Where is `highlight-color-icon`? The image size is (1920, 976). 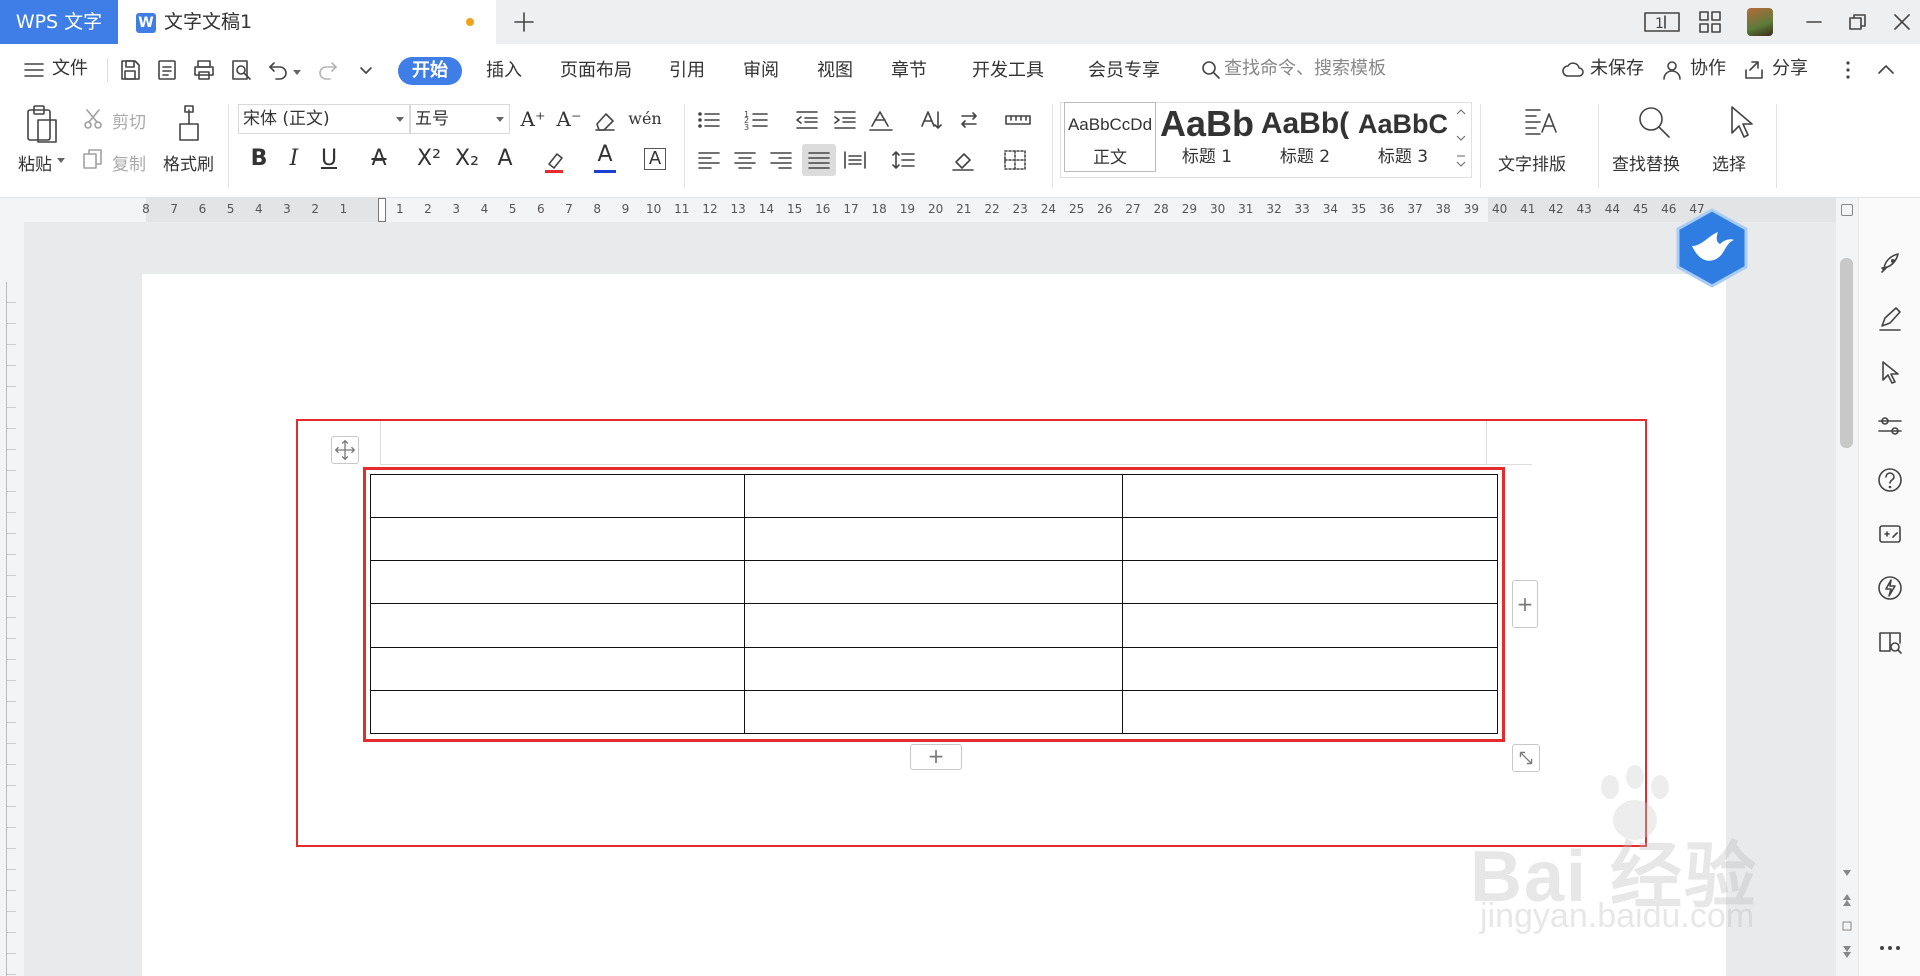 highlight-color-icon is located at coordinates (555, 161).